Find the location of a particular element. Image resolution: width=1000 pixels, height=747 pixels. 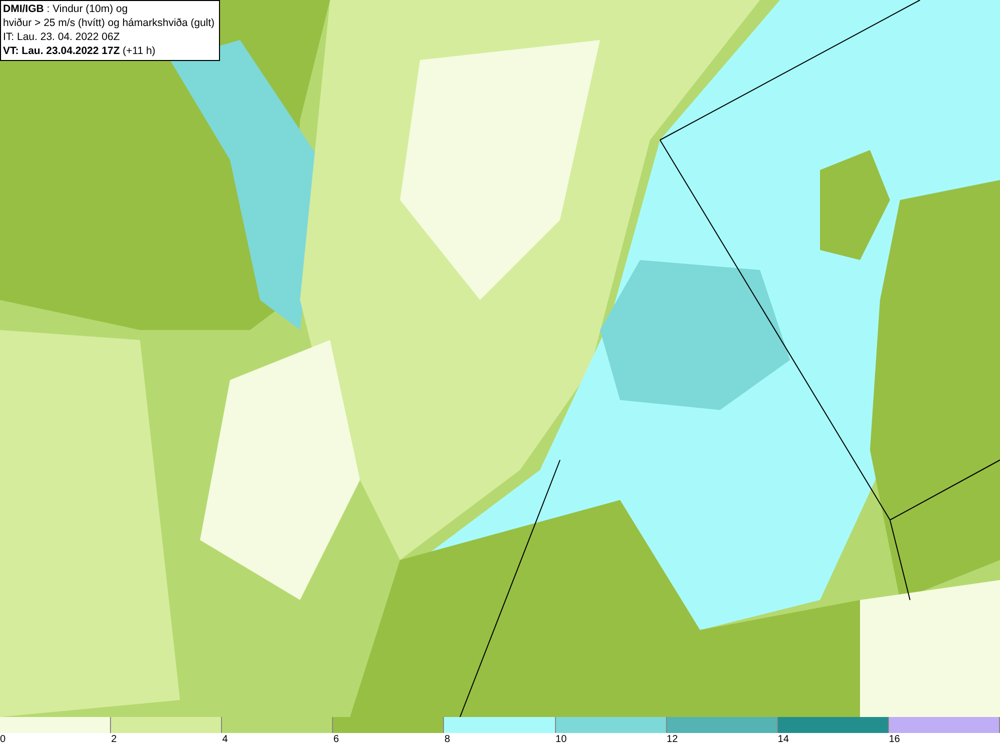

legend-tick-label: 6 is located at coordinates (336, 740).